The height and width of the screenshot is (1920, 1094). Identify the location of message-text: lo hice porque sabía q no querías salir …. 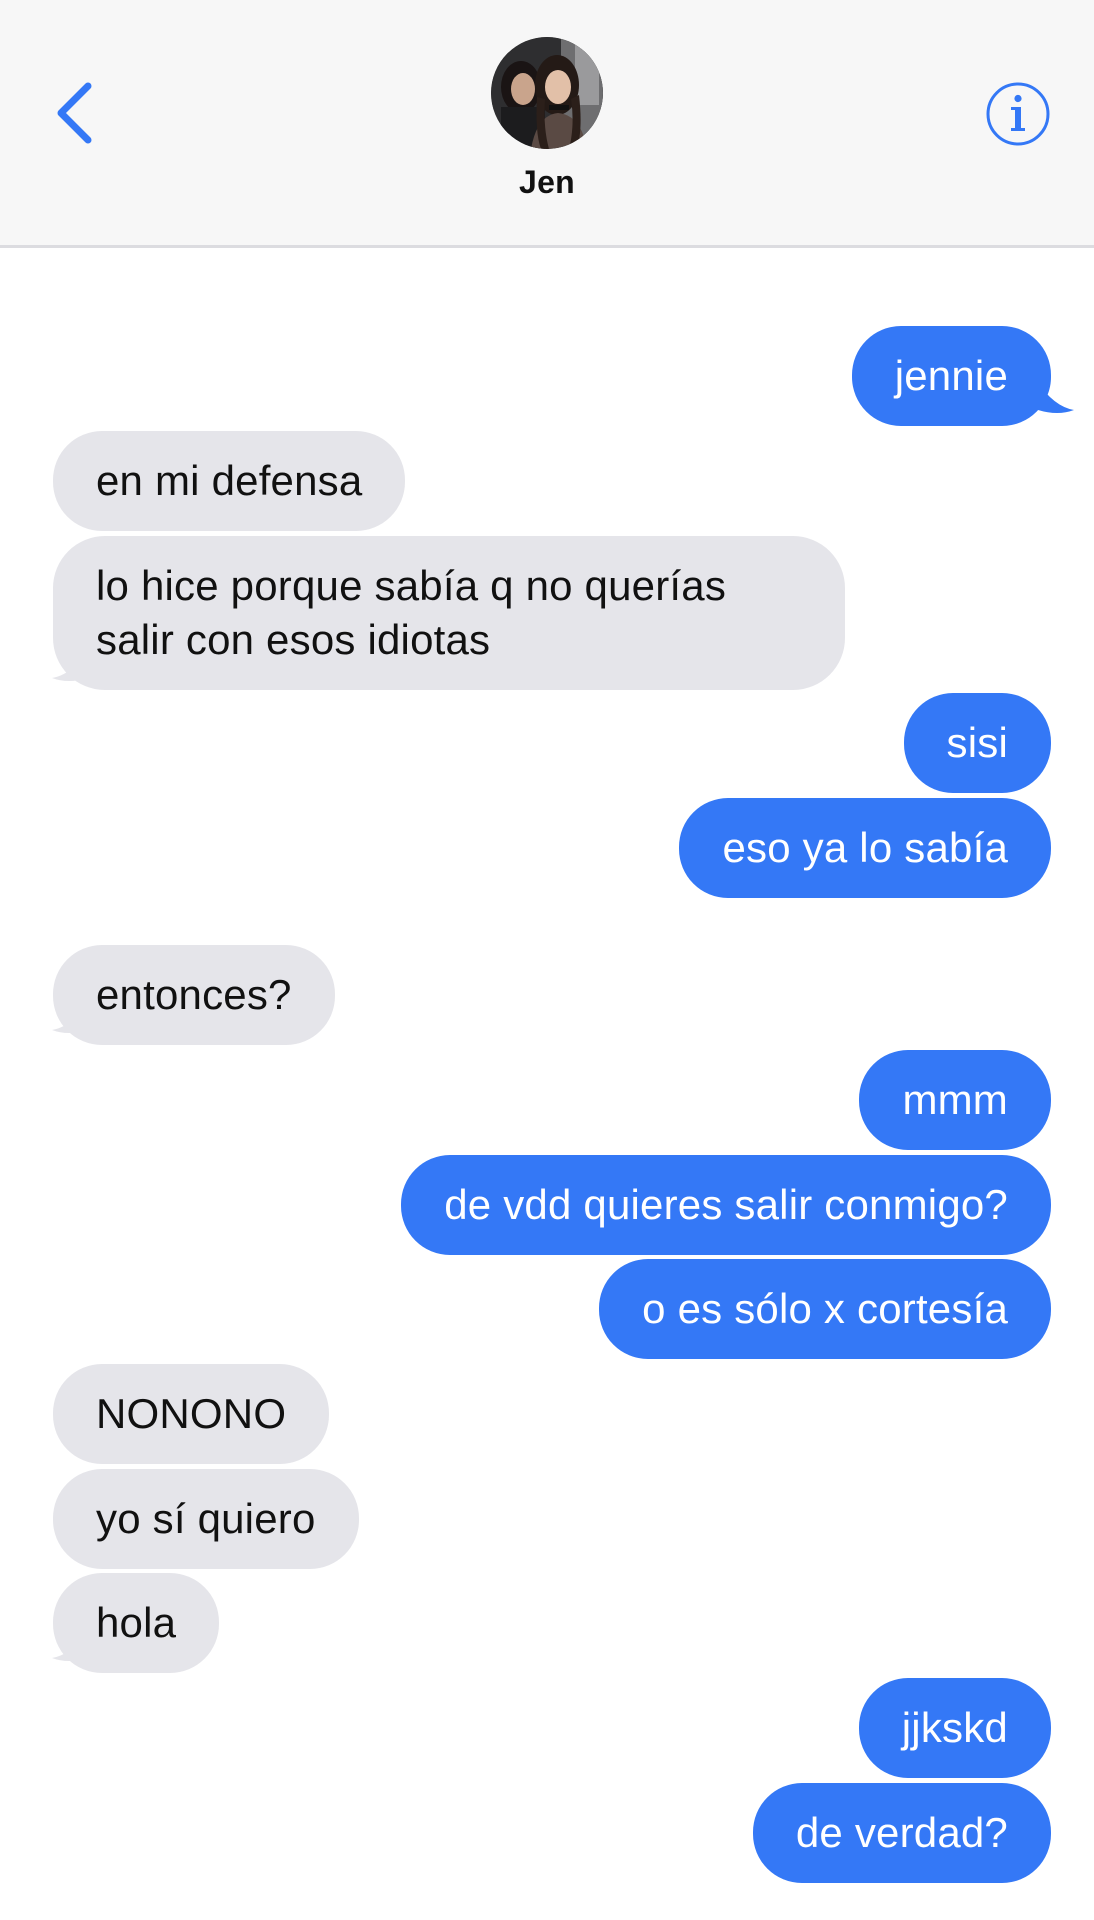
(411, 612).